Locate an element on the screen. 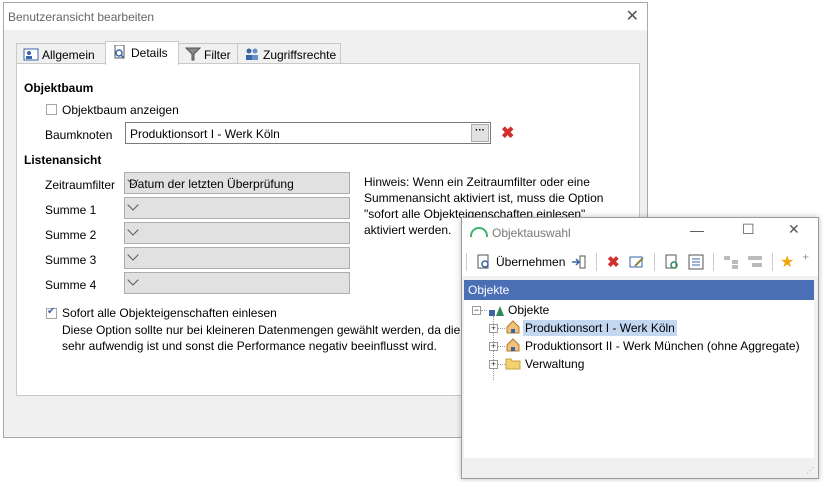 The height and width of the screenshot is (482, 823). node-label: Baumknoten is located at coordinates (79, 135).